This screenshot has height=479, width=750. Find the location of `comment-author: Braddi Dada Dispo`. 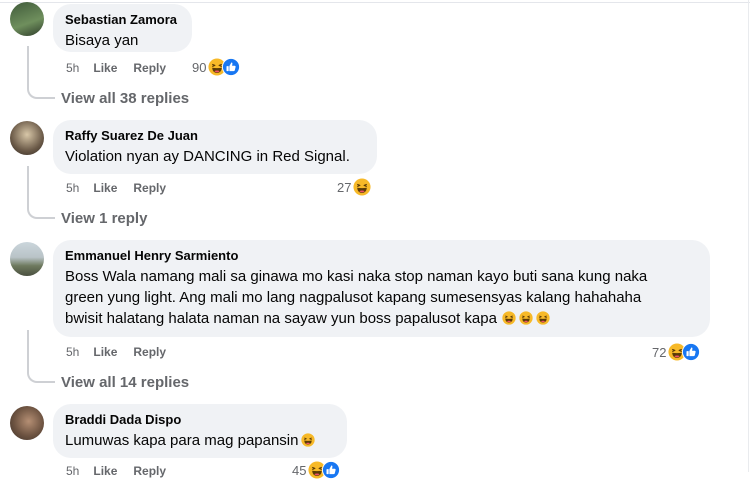

comment-author: Braddi Dada Dispo is located at coordinates (199, 419).